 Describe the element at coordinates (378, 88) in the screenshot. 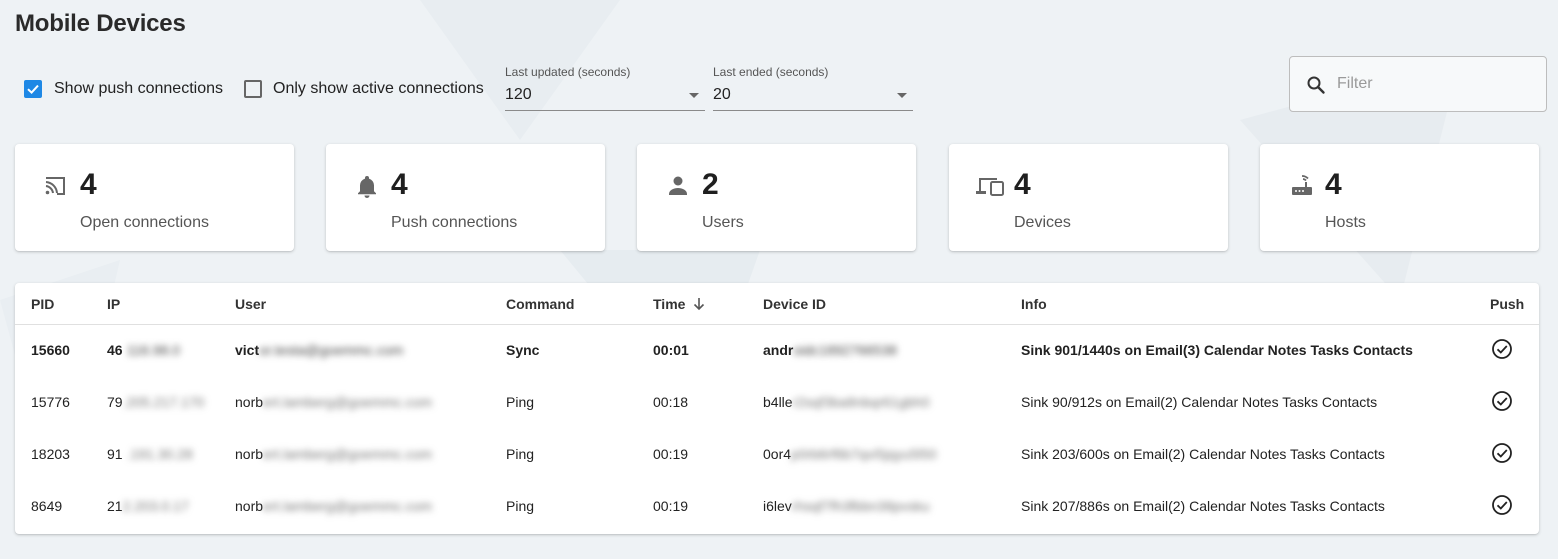

I see `only-active-label: Only show active connections` at that location.